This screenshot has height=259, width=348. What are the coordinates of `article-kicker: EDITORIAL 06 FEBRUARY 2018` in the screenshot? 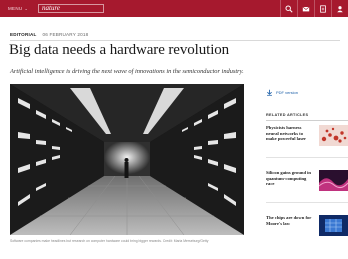 It's located at (49, 34).